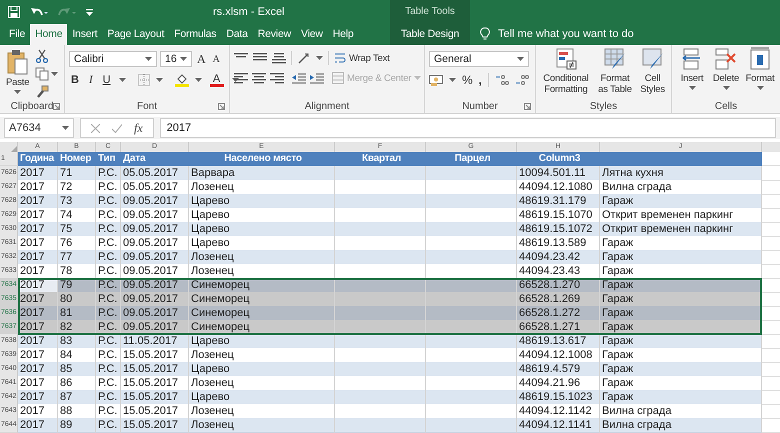 Image resolution: width=780 pixels, height=433 pixels. I want to click on table-cell: 44094.12.1008, so click(558, 355).